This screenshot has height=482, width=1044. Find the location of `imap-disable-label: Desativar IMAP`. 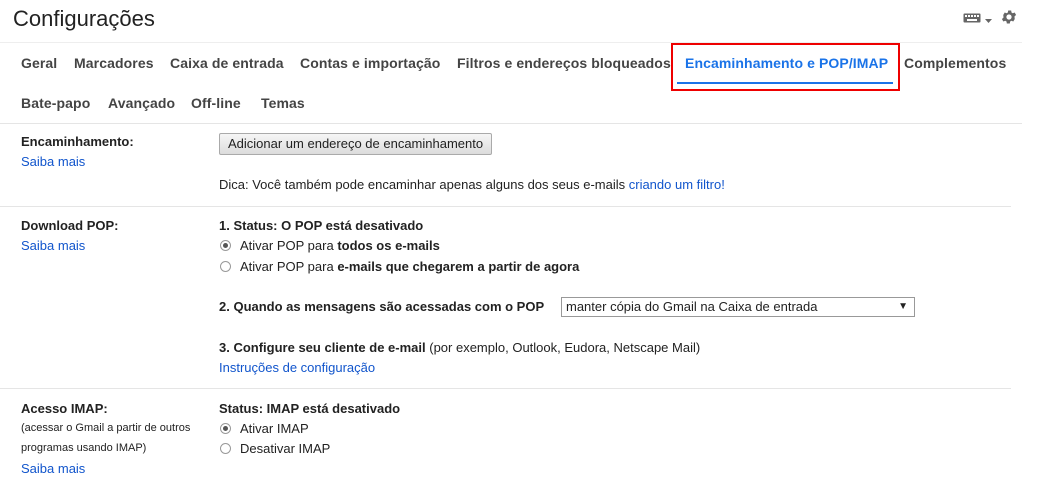

imap-disable-label: Desativar IMAP is located at coordinates (285, 448).